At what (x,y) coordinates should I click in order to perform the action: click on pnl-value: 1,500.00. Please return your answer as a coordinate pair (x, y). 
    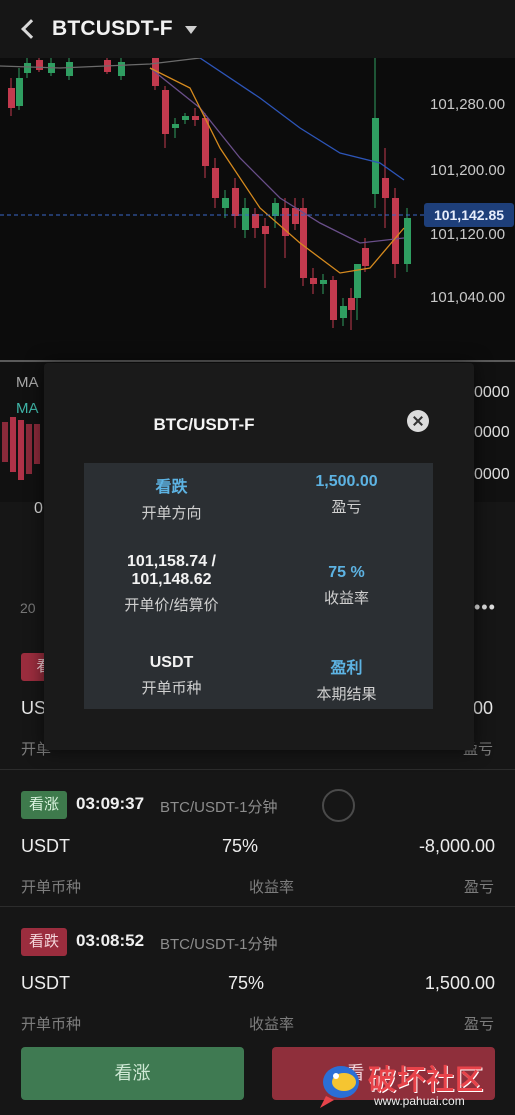
    Looking at the image, I should click on (346, 481).